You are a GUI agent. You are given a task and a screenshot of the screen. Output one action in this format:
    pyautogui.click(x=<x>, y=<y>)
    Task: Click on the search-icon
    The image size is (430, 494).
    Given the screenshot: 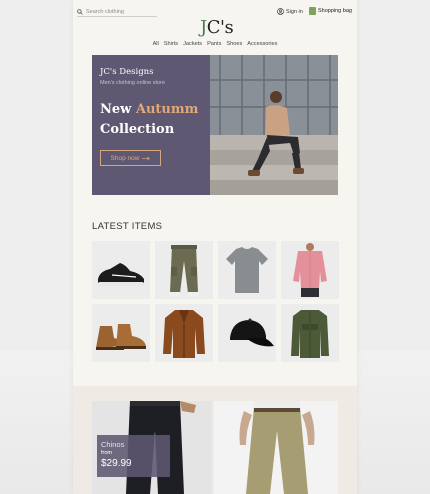 What is the action you would take?
    pyautogui.click(x=80, y=11)
    